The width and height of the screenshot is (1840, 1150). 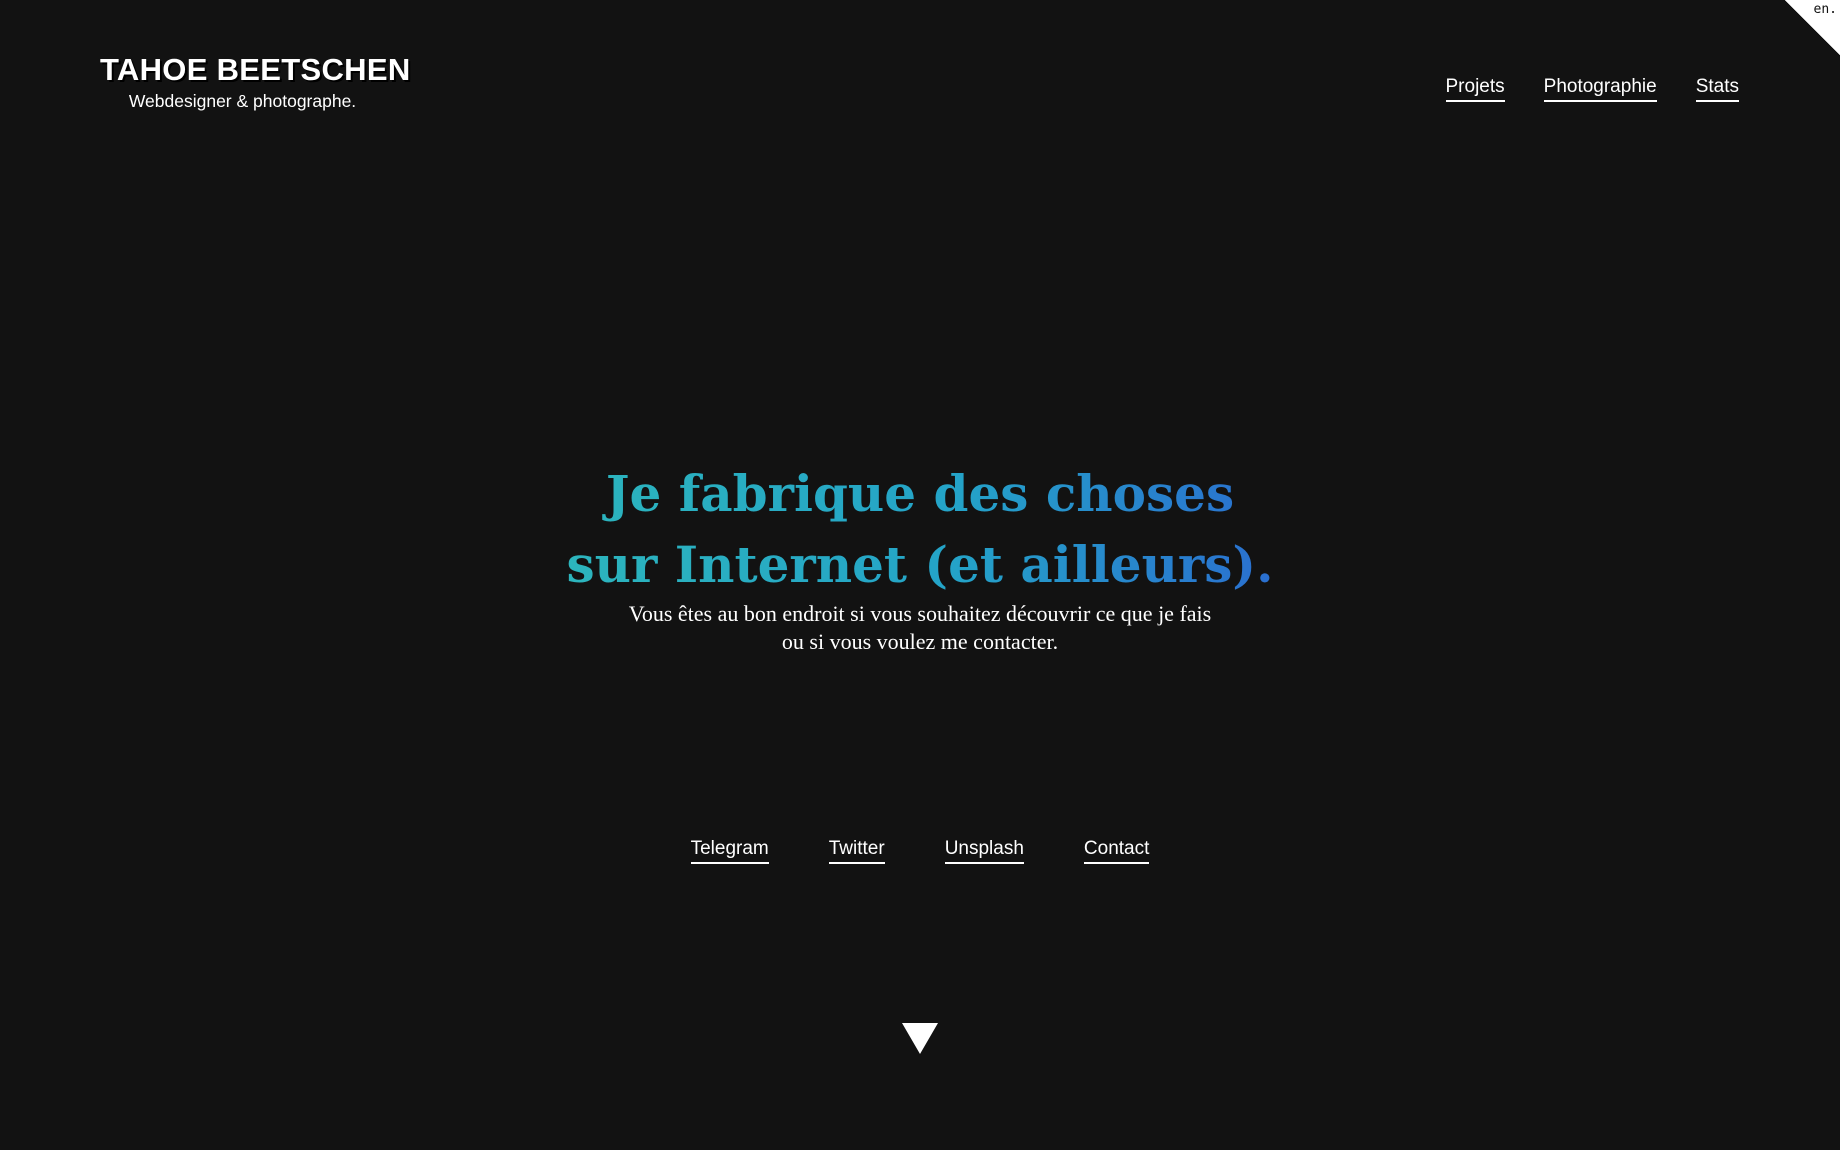 What do you see at coordinates (1812, 27) in the screenshot?
I see `language-switch: en.` at bounding box center [1812, 27].